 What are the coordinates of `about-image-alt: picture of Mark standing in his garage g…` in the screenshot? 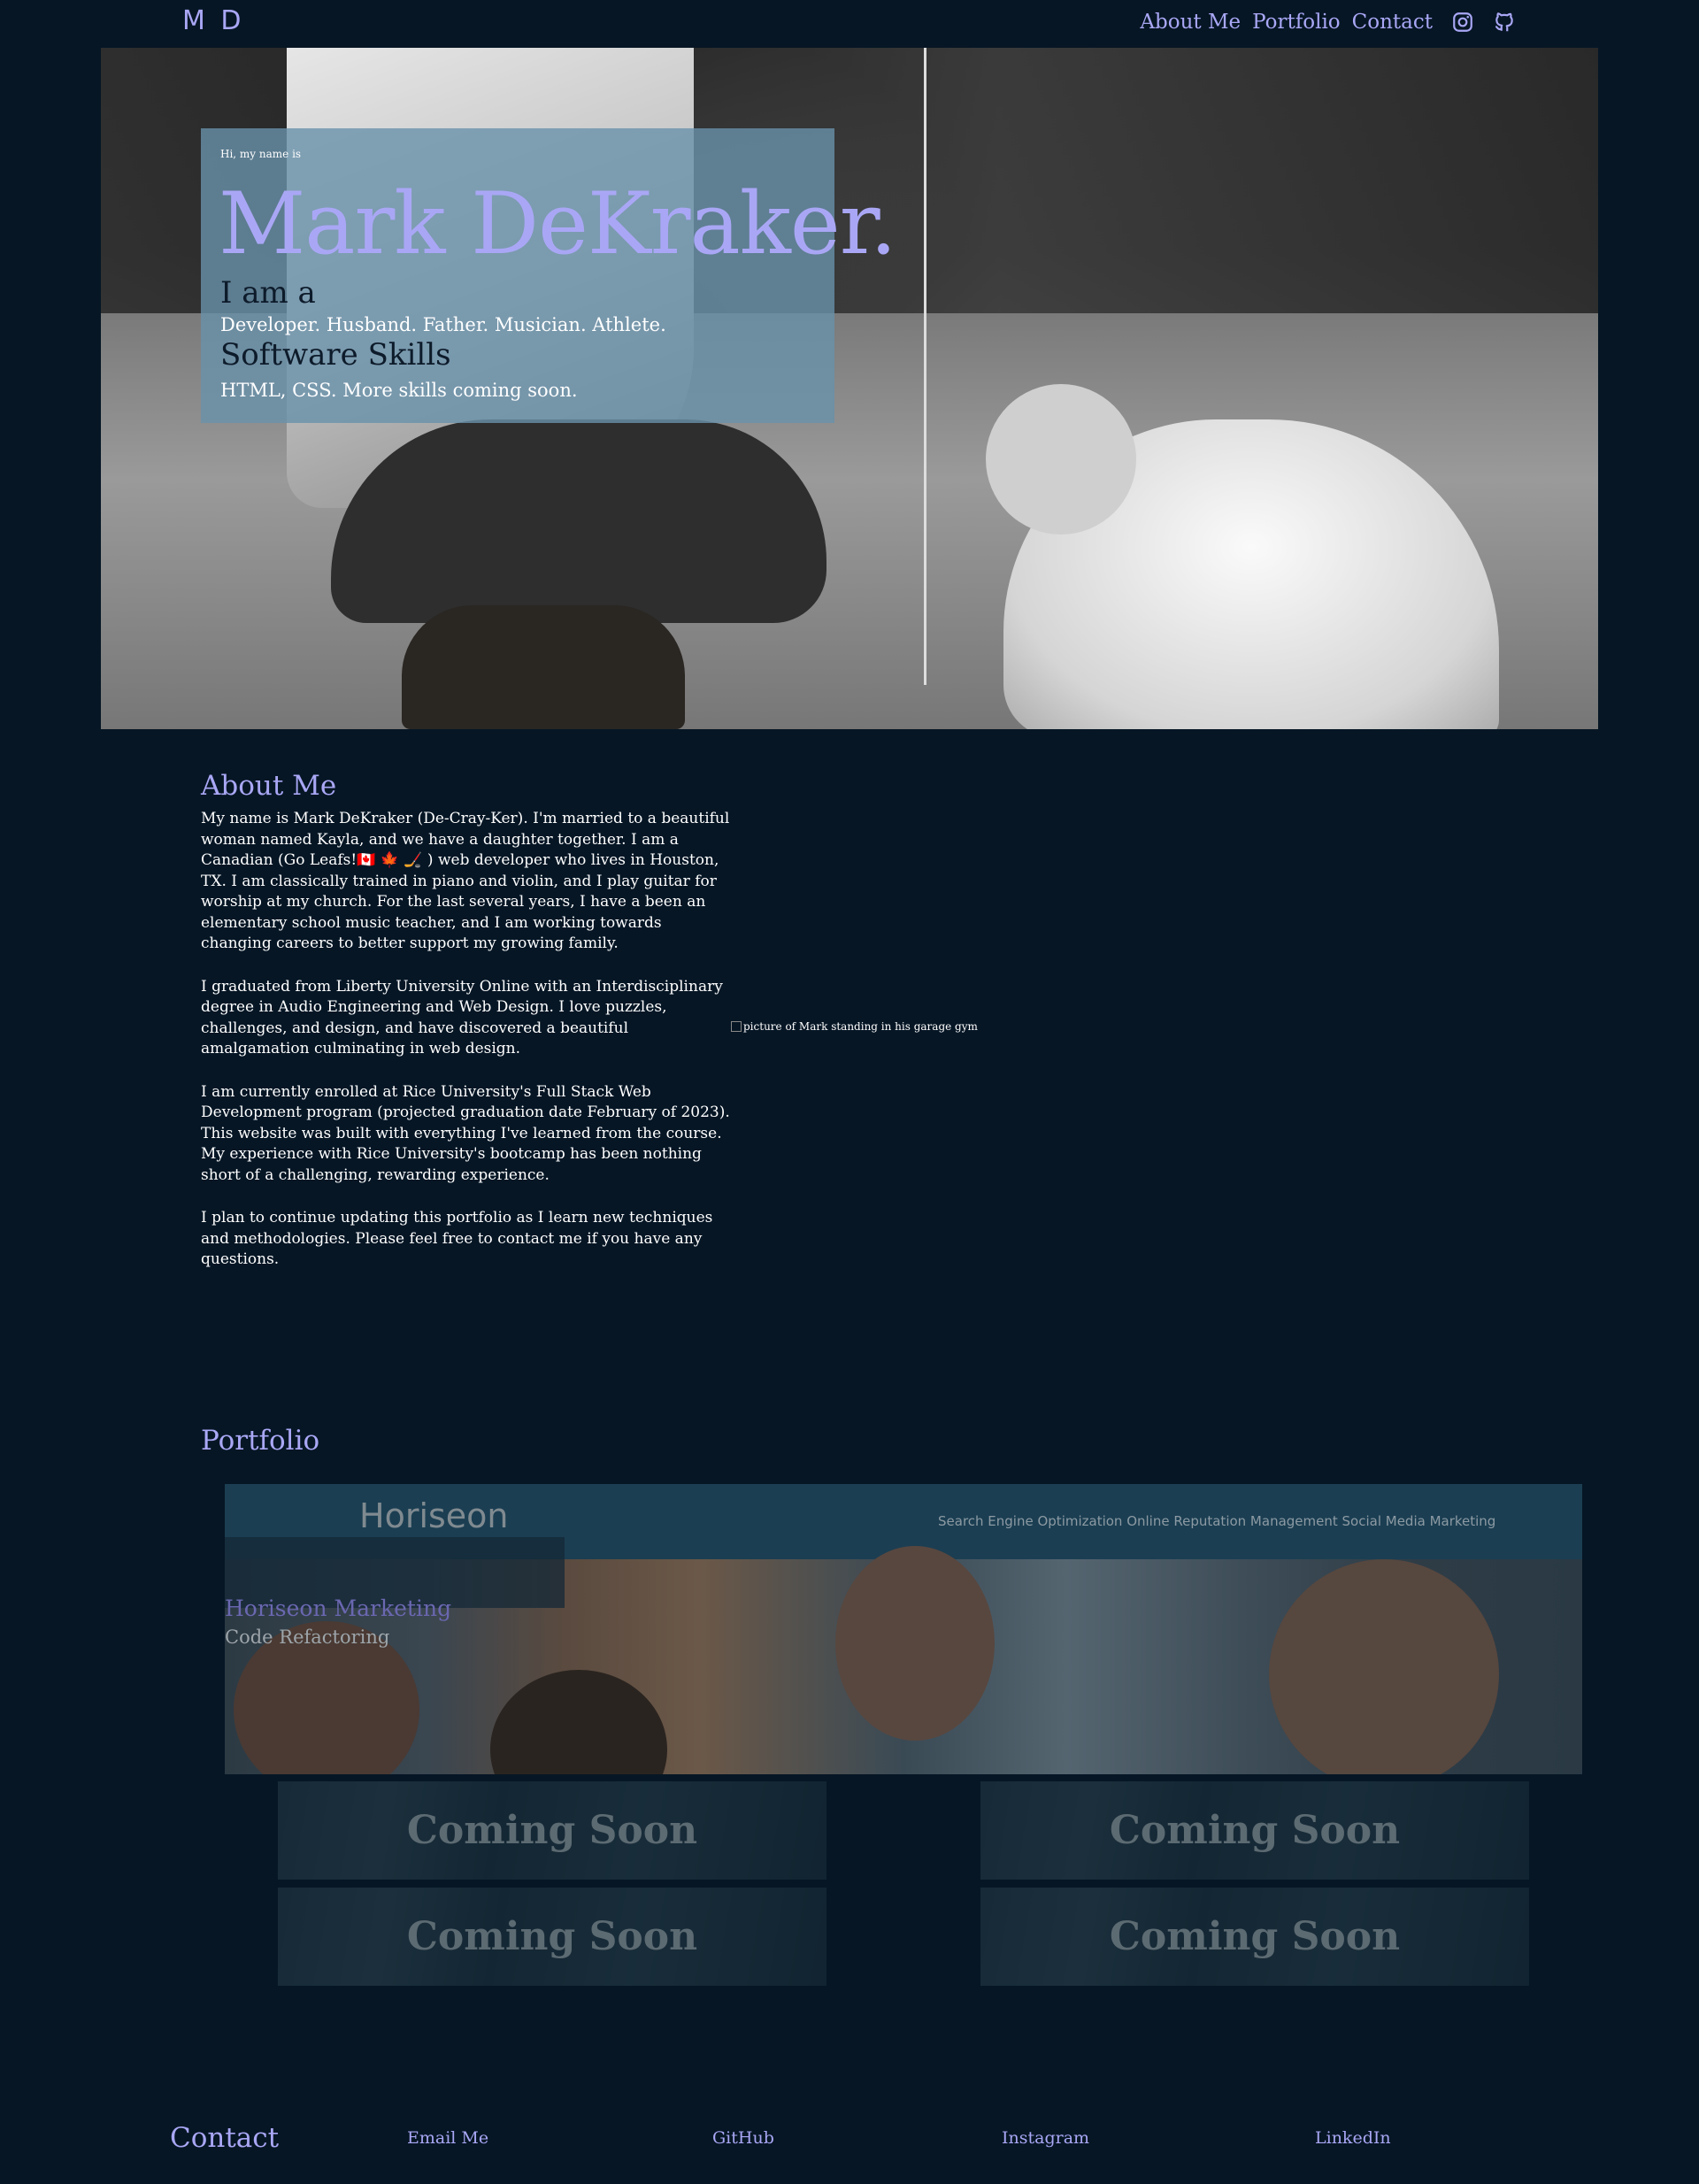 It's located at (860, 1026).